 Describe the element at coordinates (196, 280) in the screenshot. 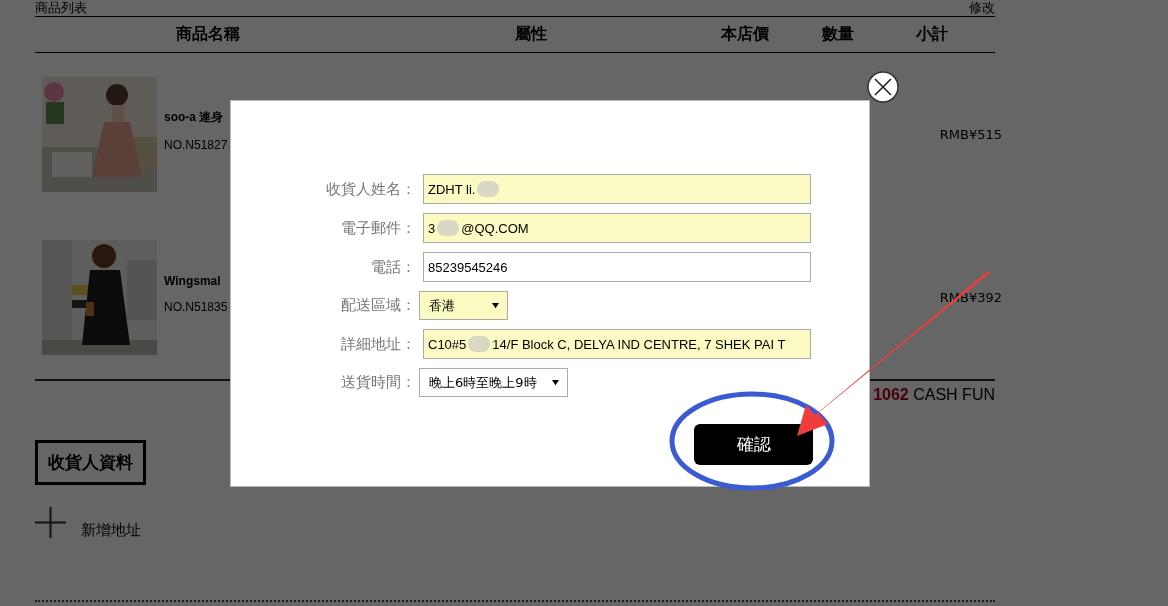

I see `product-name: Wingsmal` at that location.